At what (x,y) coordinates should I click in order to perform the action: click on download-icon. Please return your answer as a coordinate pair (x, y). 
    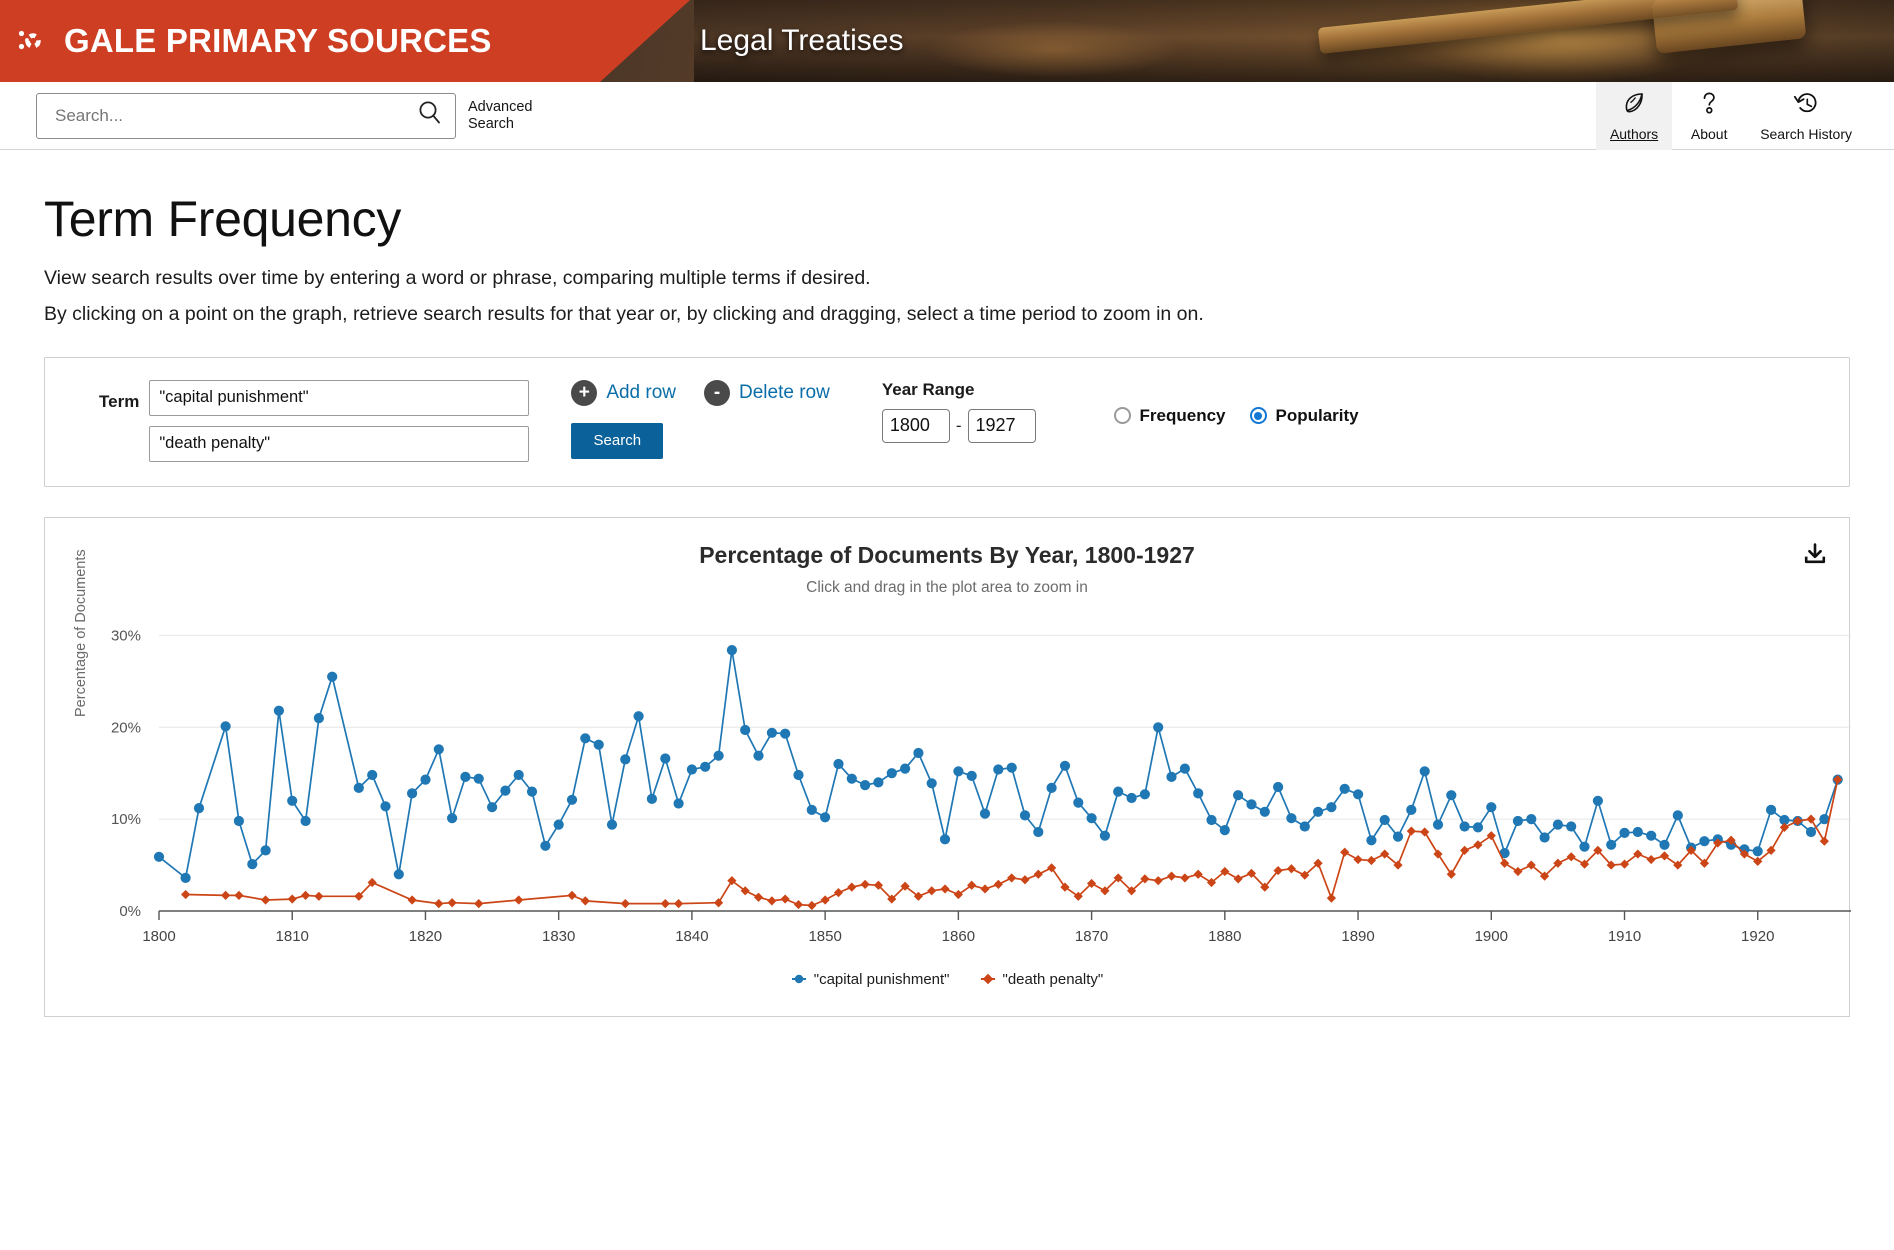
    Looking at the image, I should click on (1815, 556).